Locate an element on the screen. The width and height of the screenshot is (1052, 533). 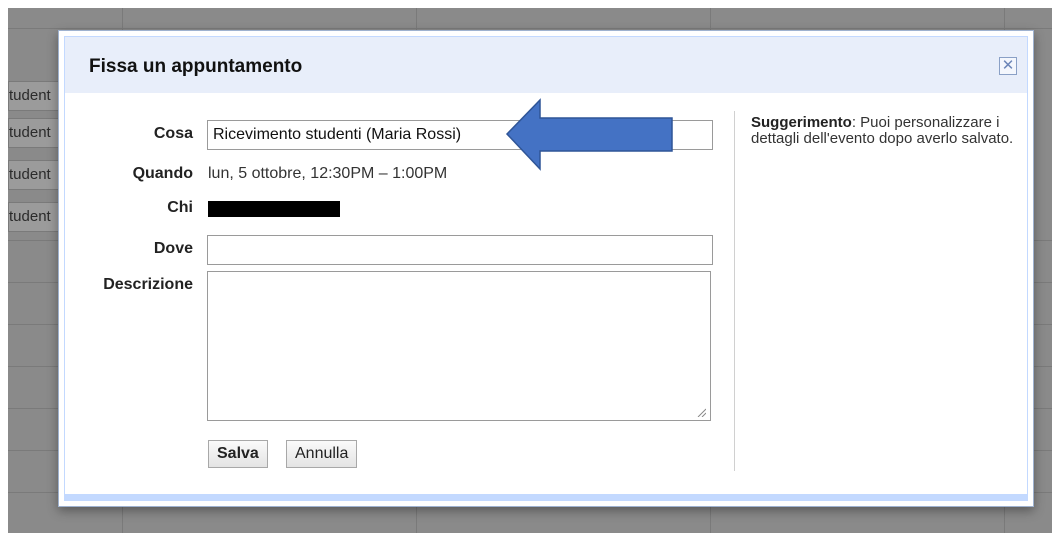
where-label: Dove is located at coordinates (173, 248).